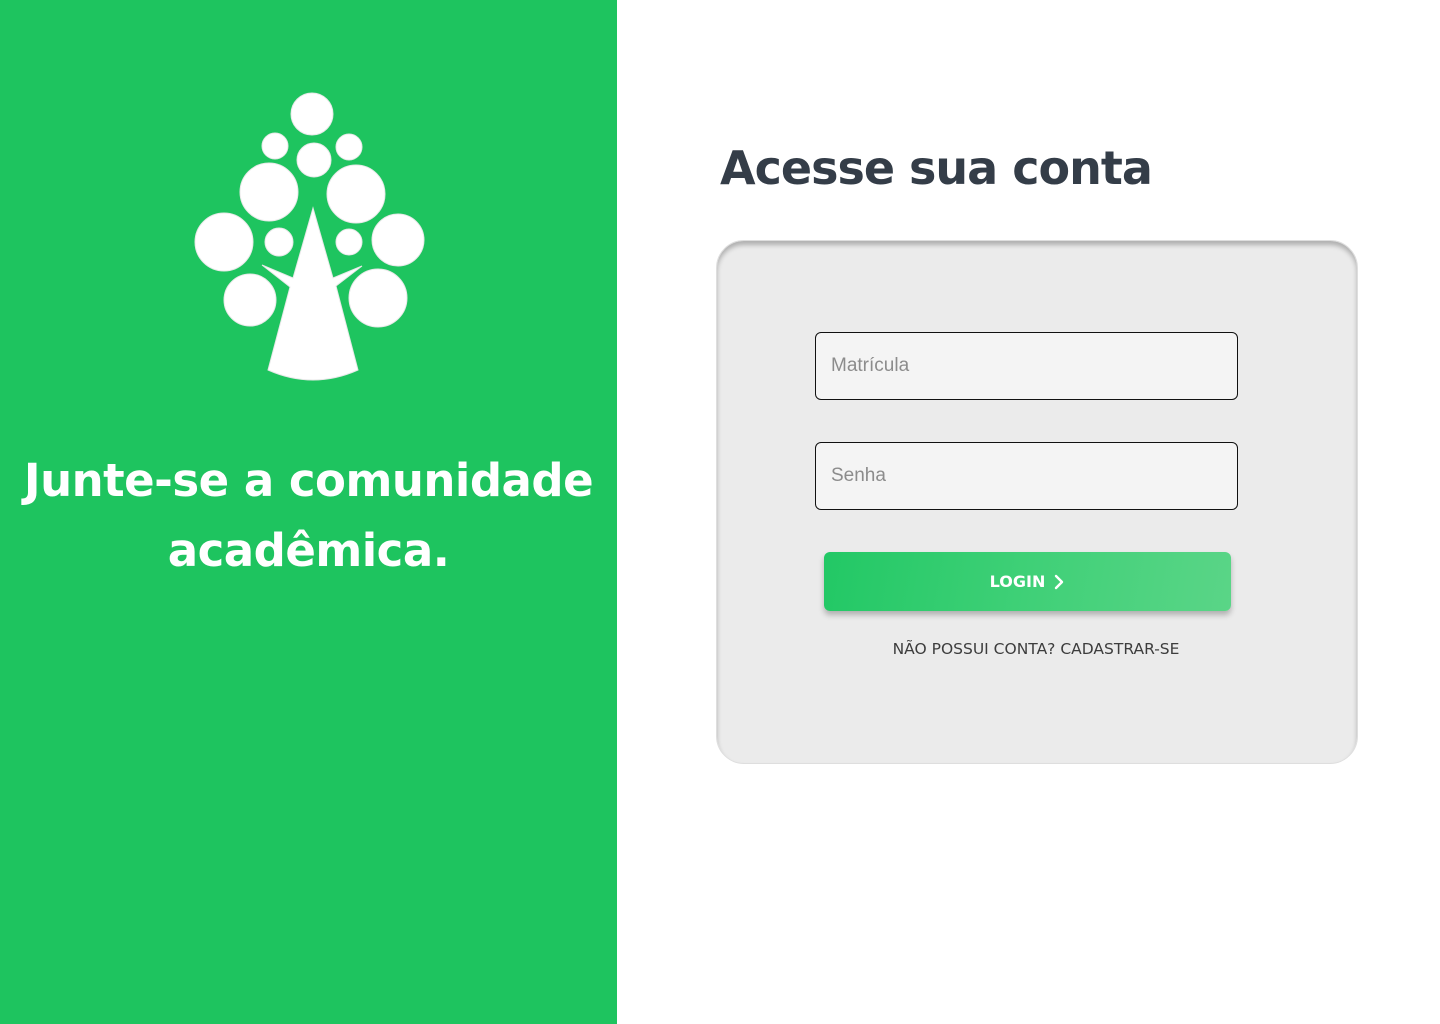  What do you see at coordinates (1026, 366) in the screenshot?
I see `matricula-input` at bounding box center [1026, 366].